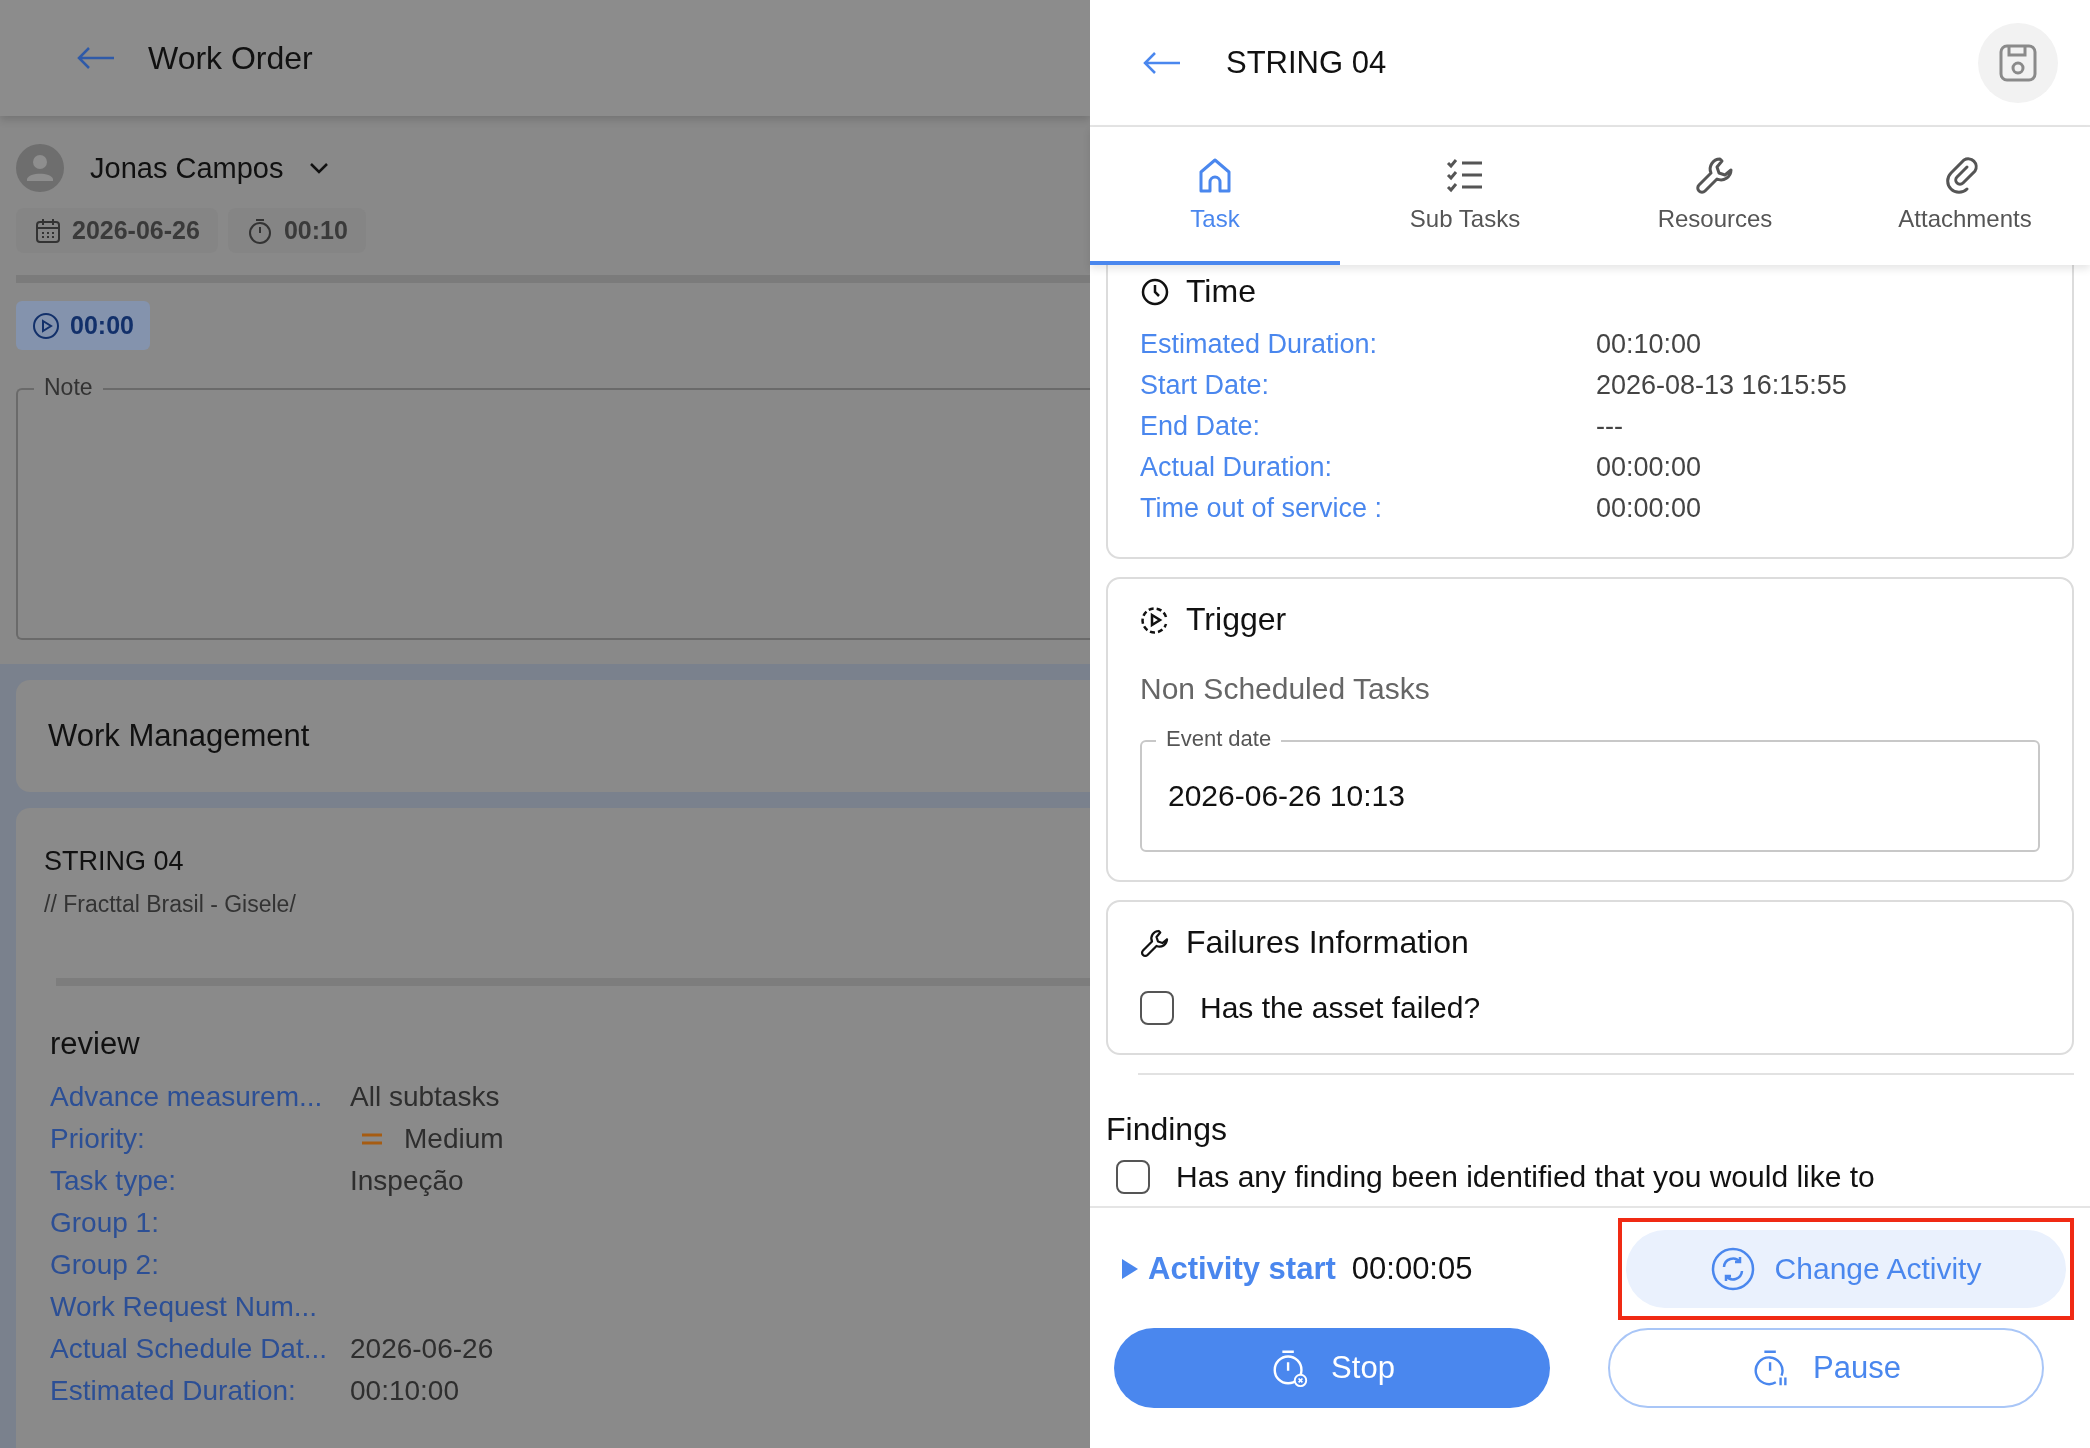  I want to click on clock-icon, so click(1155, 291).